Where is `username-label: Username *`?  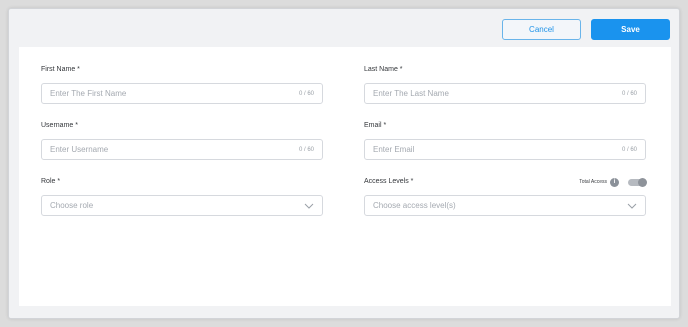
username-label: Username * is located at coordinates (59, 125).